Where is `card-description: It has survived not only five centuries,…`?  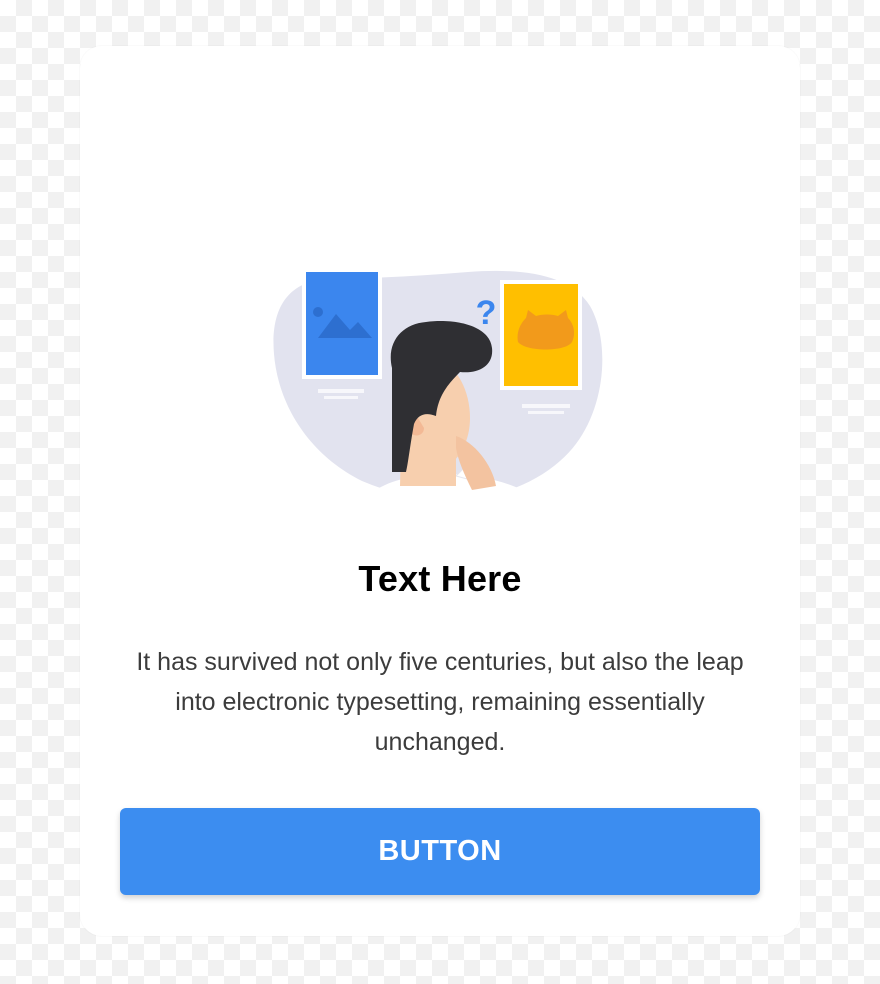 card-description: It has survived not only five centuries,… is located at coordinates (440, 702).